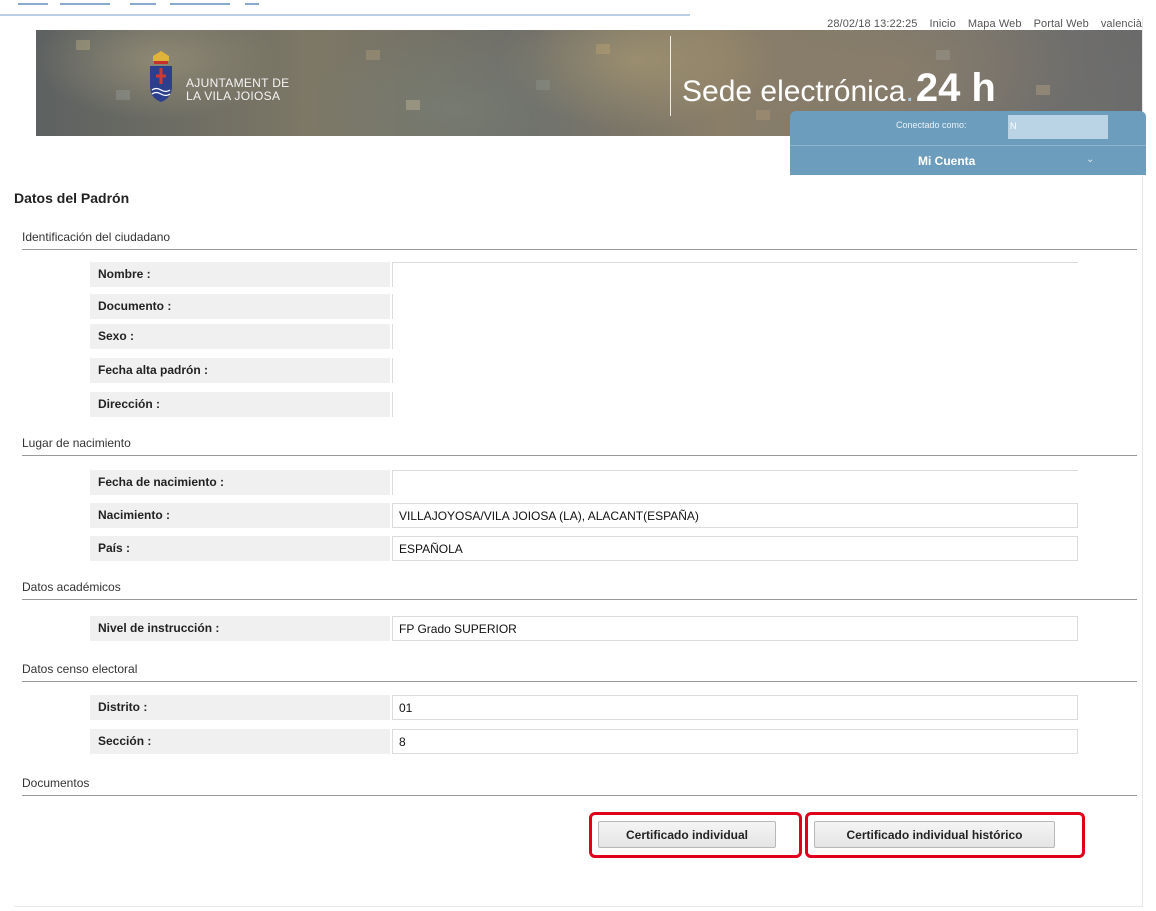 The height and width of the screenshot is (911, 1156). What do you see at coordinates (735, 548) in the screenshot?
I see `value-pais: ESPAÑOLA` at bounding box center [735, 548].